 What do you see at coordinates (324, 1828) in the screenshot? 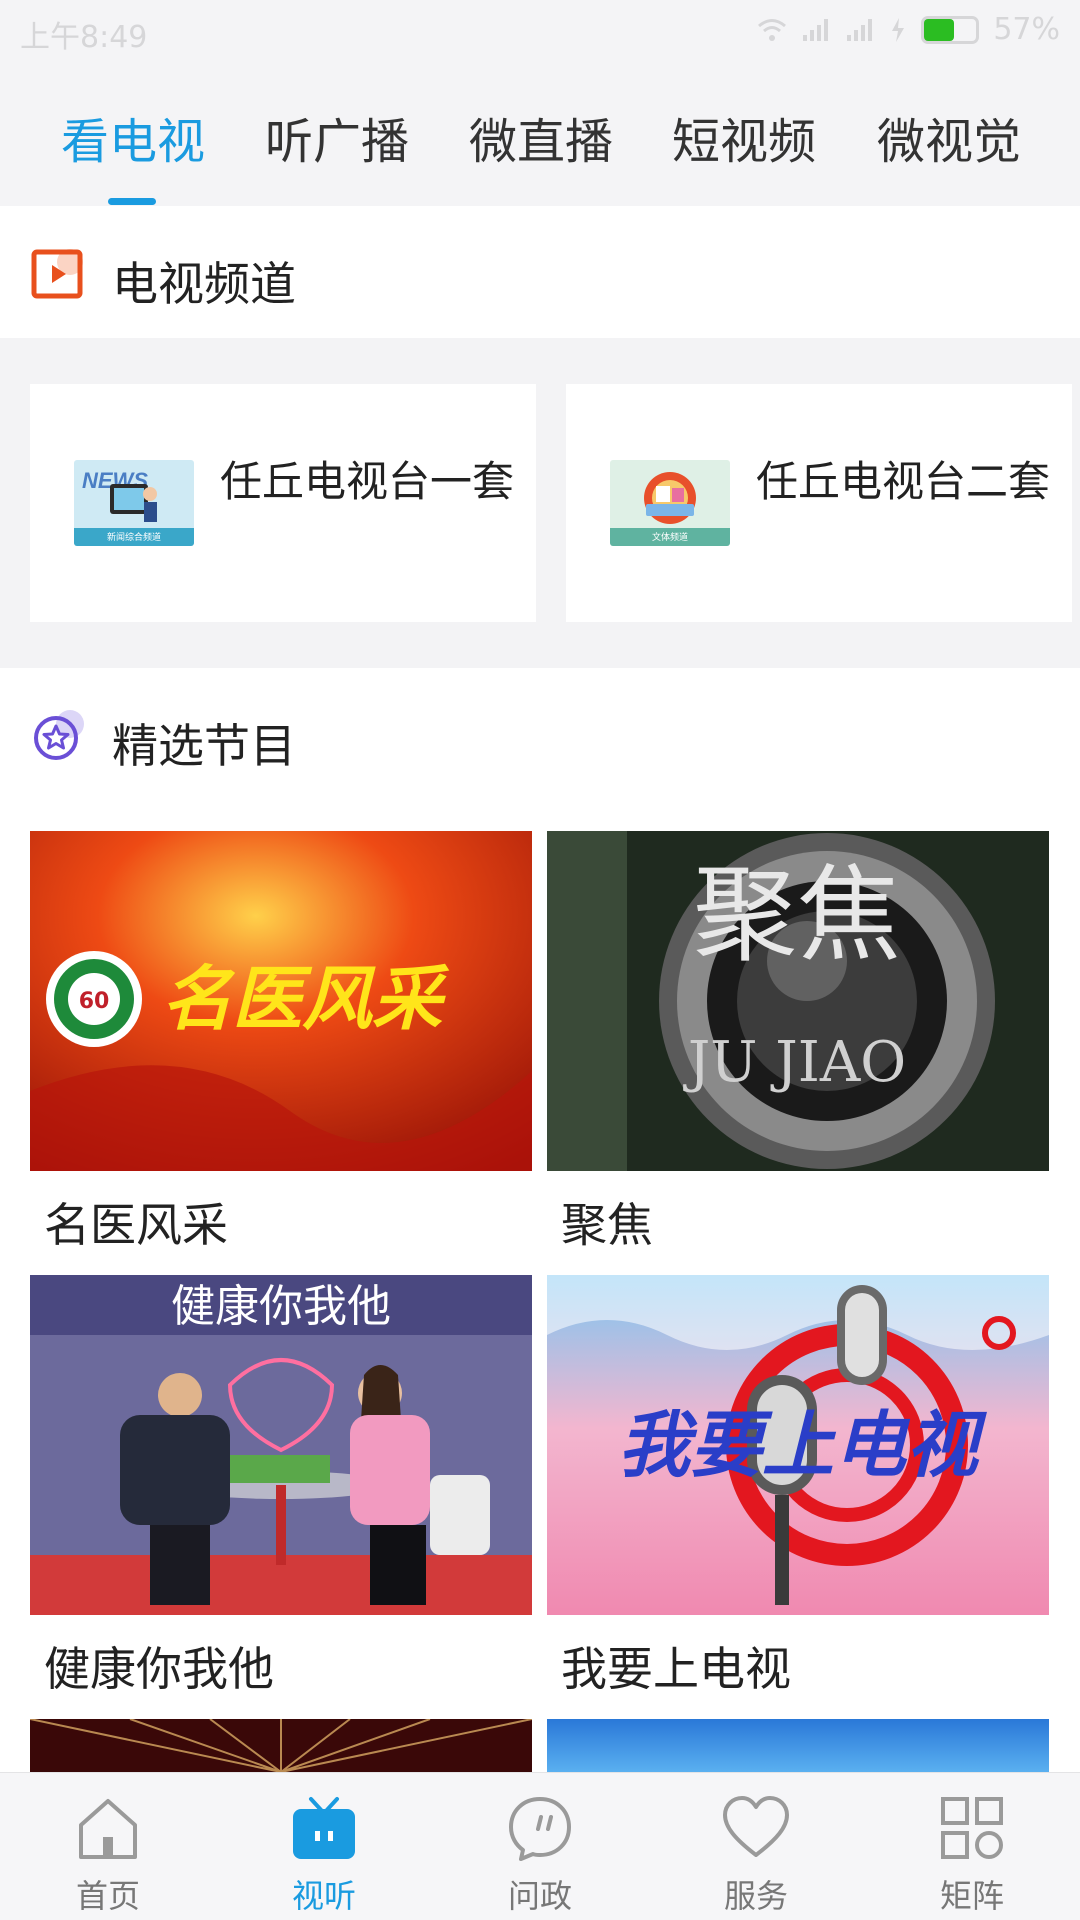
I see `tv-icon` at bounding box center [324, 1828].